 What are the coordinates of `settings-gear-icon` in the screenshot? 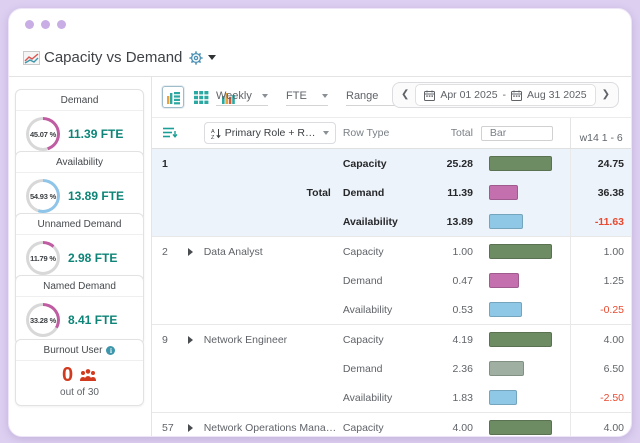 It's located at (196, 57).